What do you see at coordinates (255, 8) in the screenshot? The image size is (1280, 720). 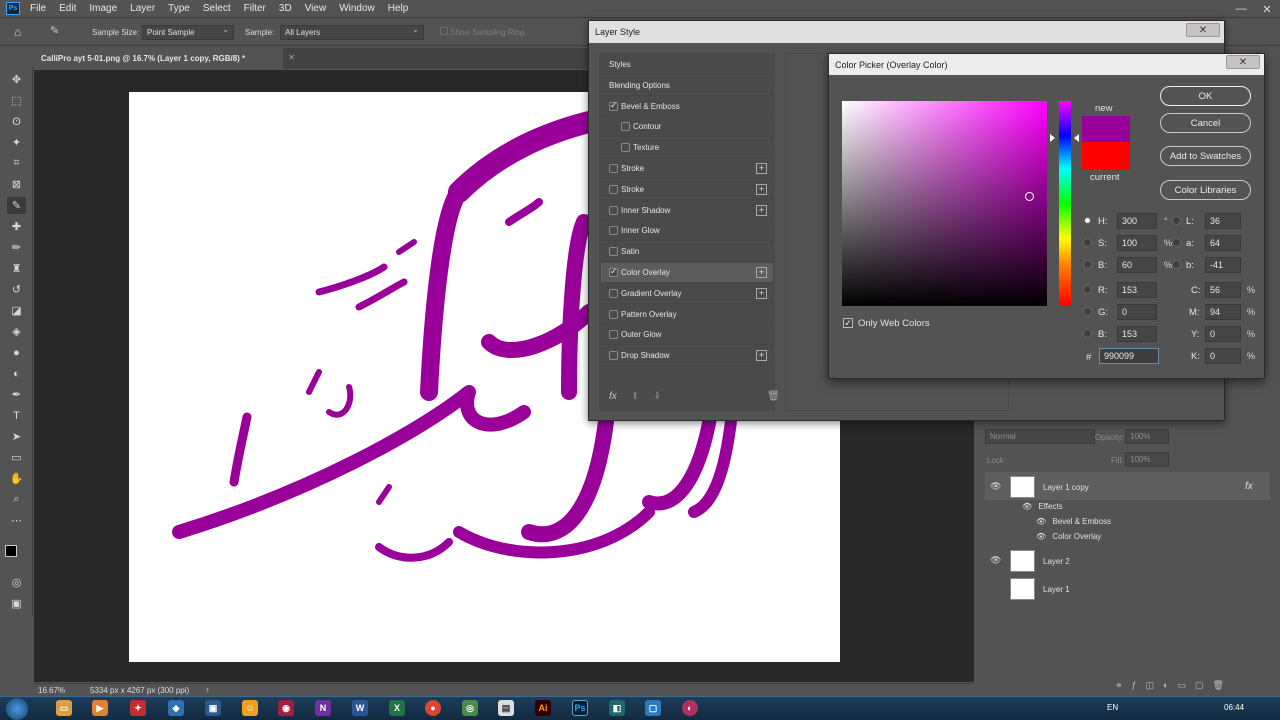 I see `menu-filter: Filter` at bounding box center [255, 8].